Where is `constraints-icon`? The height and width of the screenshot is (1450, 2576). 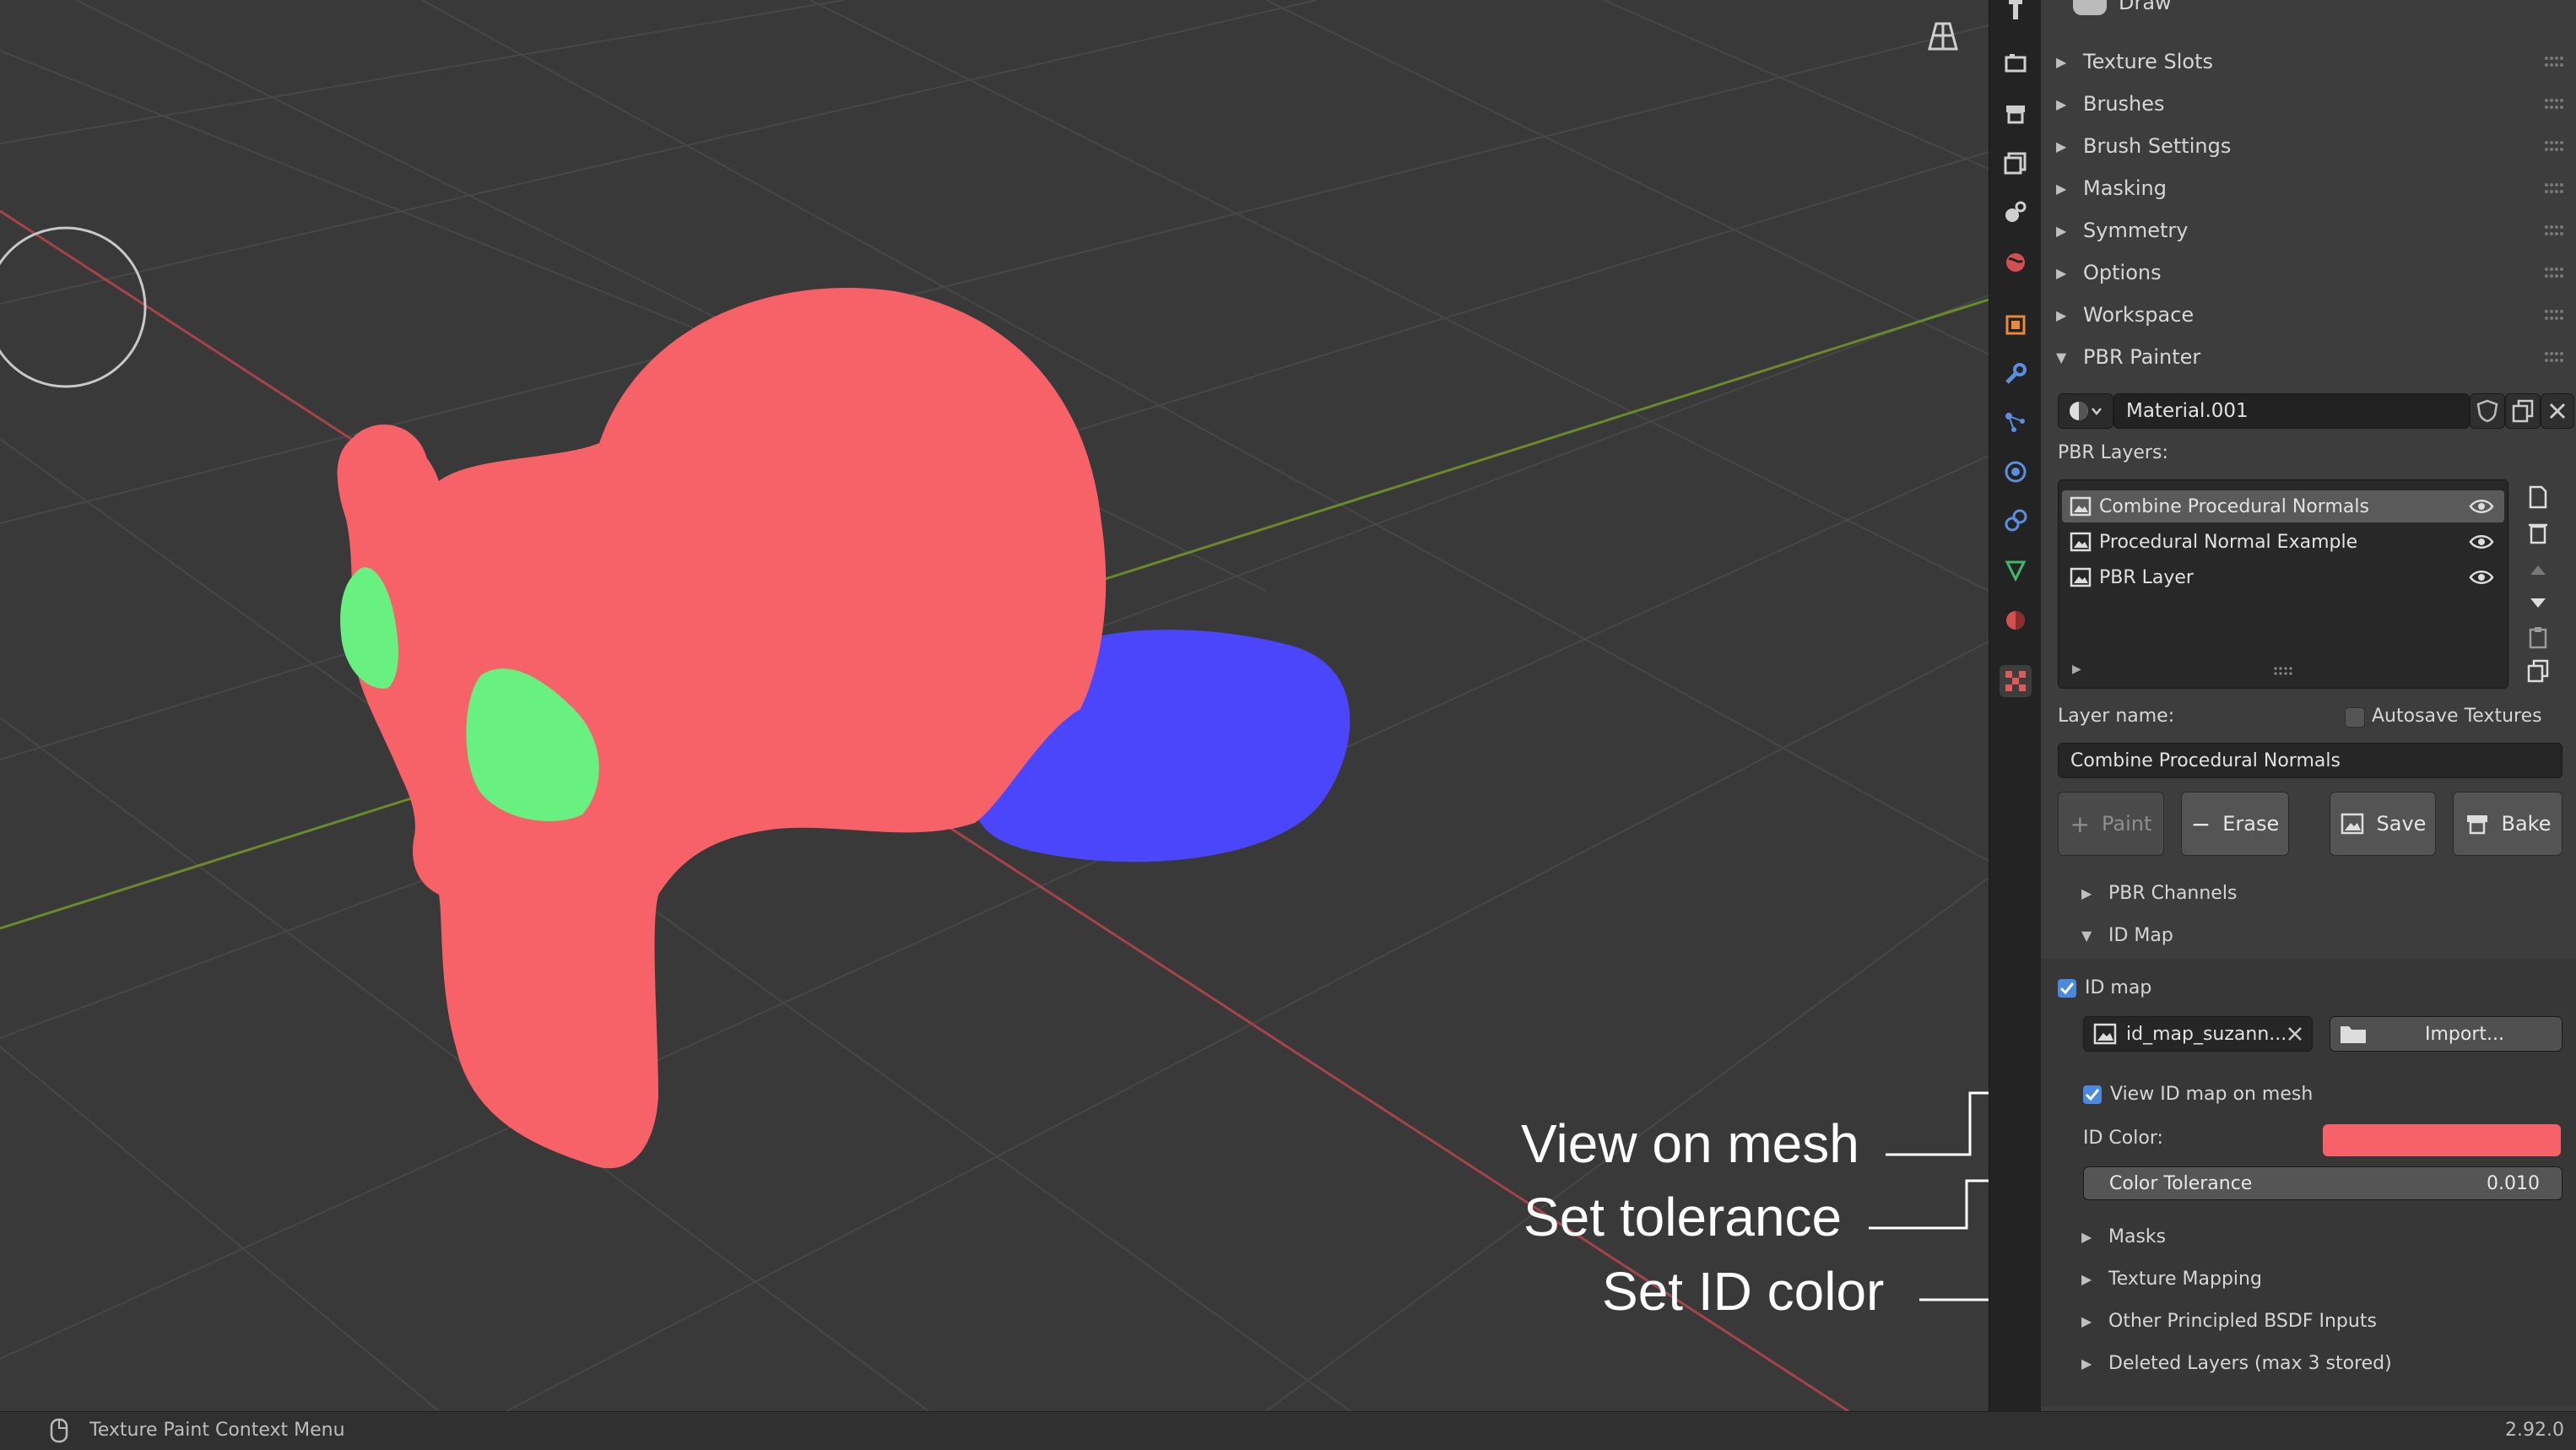 constraints-icon is located at coordinates (2016, 521).